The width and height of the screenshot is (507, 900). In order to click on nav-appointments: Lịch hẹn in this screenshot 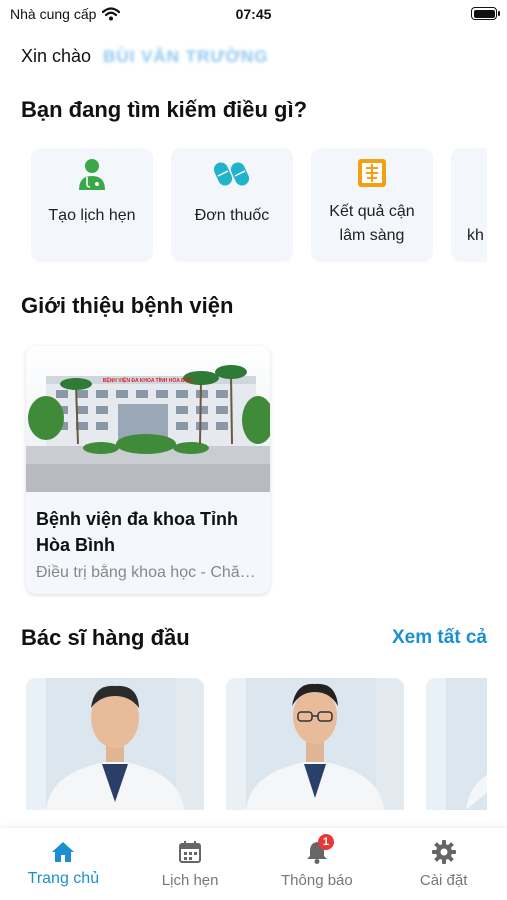, I will do `click(190, 864)`.